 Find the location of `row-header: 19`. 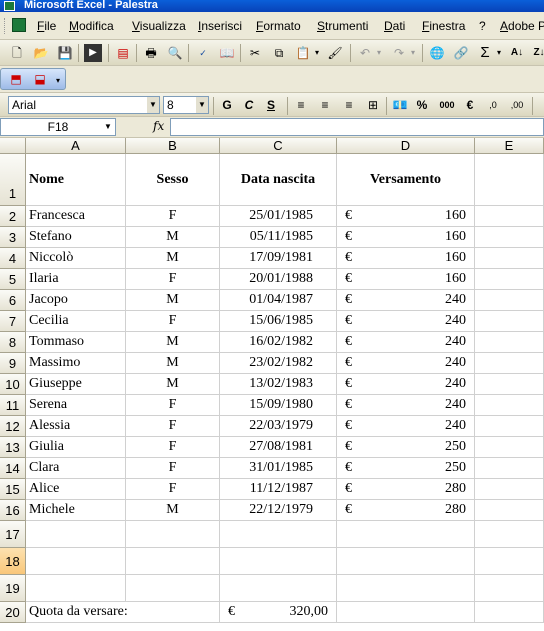

row-header: 19 is located at coordinates (13, 588).